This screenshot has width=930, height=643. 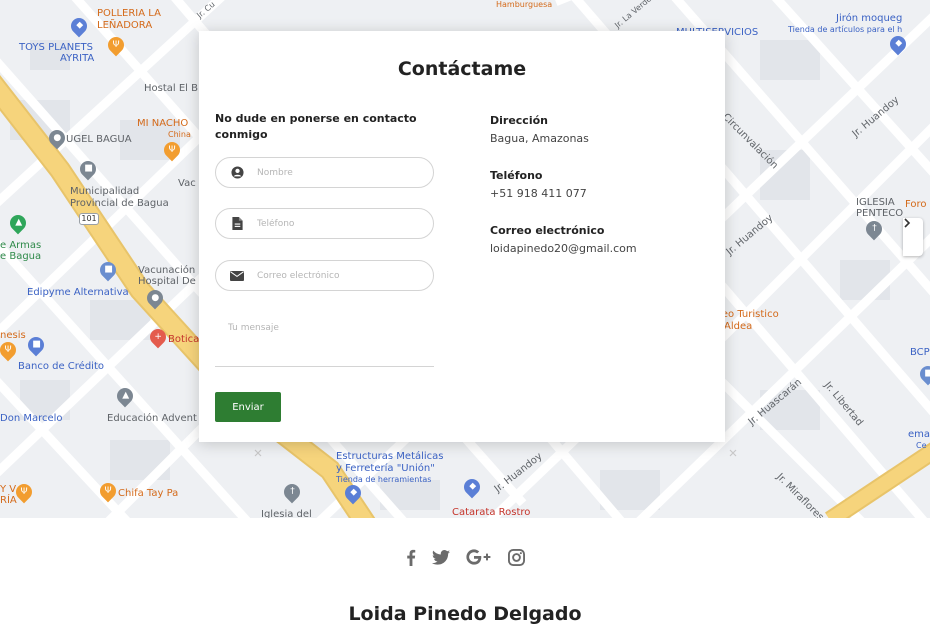 I want to click on map-label: Aldea, so click(x=738, y=326).